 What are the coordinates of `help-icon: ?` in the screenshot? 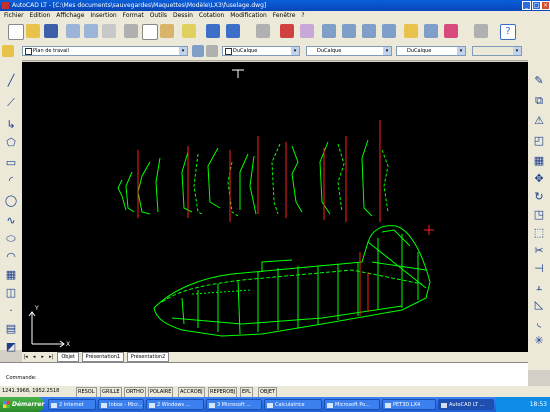 It's located at (508, 32).